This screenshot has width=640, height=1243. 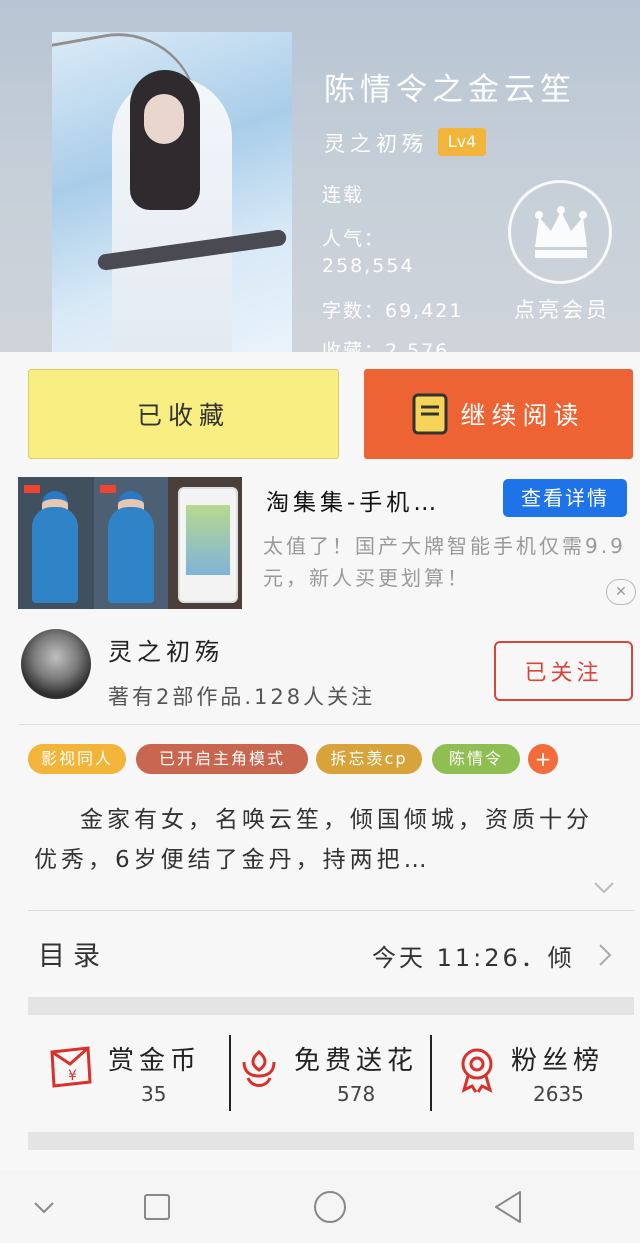 I want to click on popularity-label: 人气：, so click(x=354, y=239).